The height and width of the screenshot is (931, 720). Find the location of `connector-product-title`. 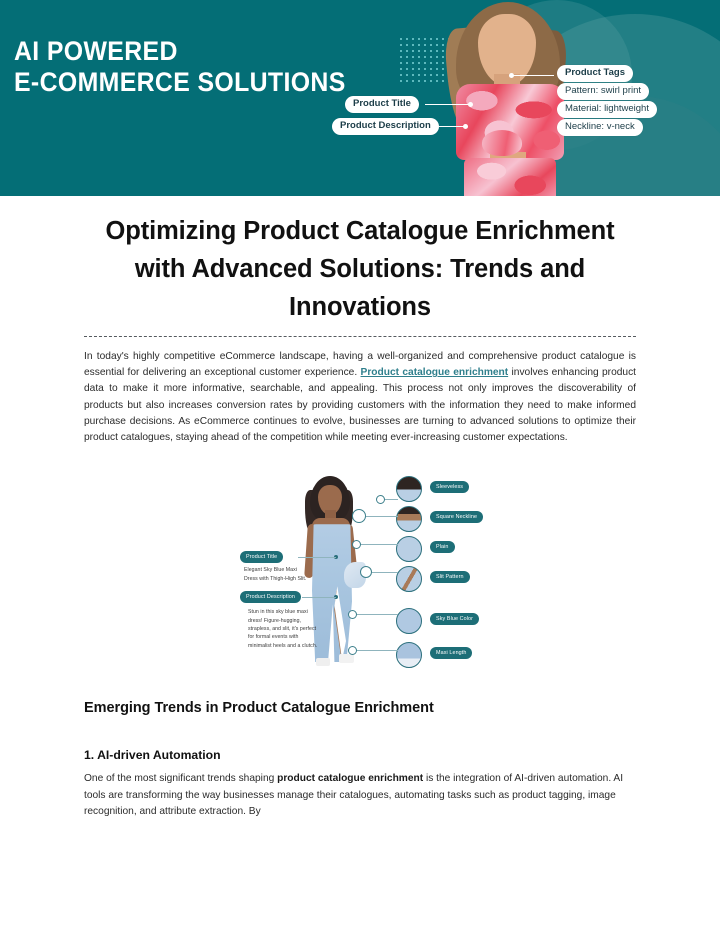

connector-product-title is located at coordinates (317, 558).